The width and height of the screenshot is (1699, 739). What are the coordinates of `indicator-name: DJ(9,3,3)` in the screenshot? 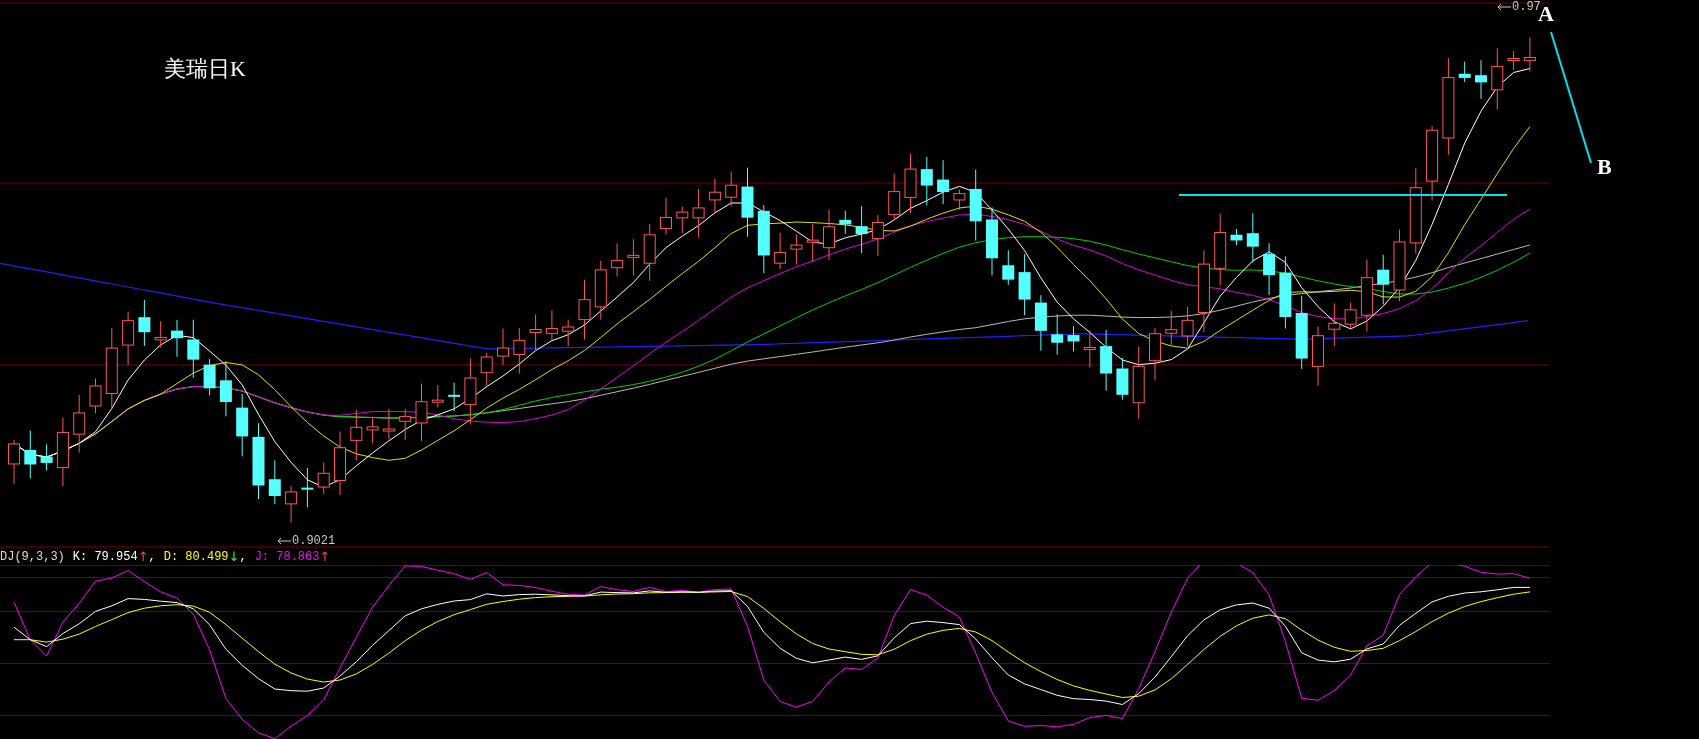 It's located at (32, 556).